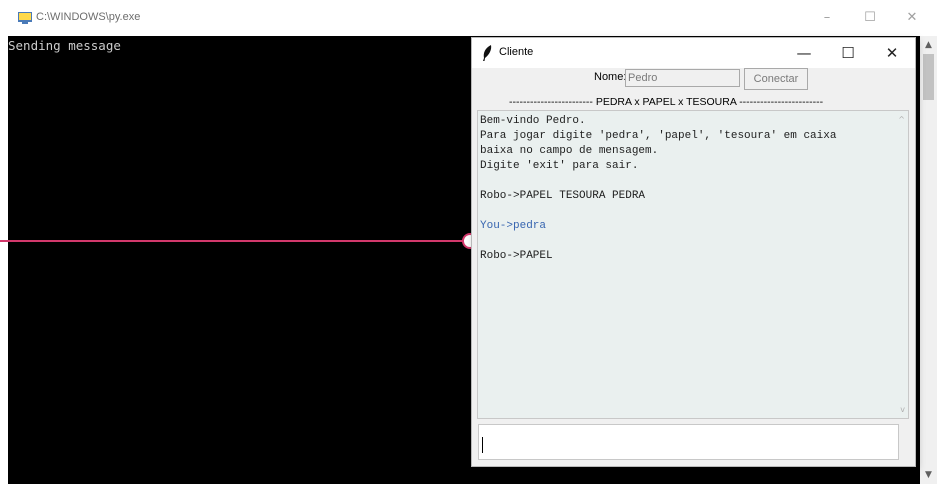  I want to click on message-line: You->pedra, so click(513, 226).